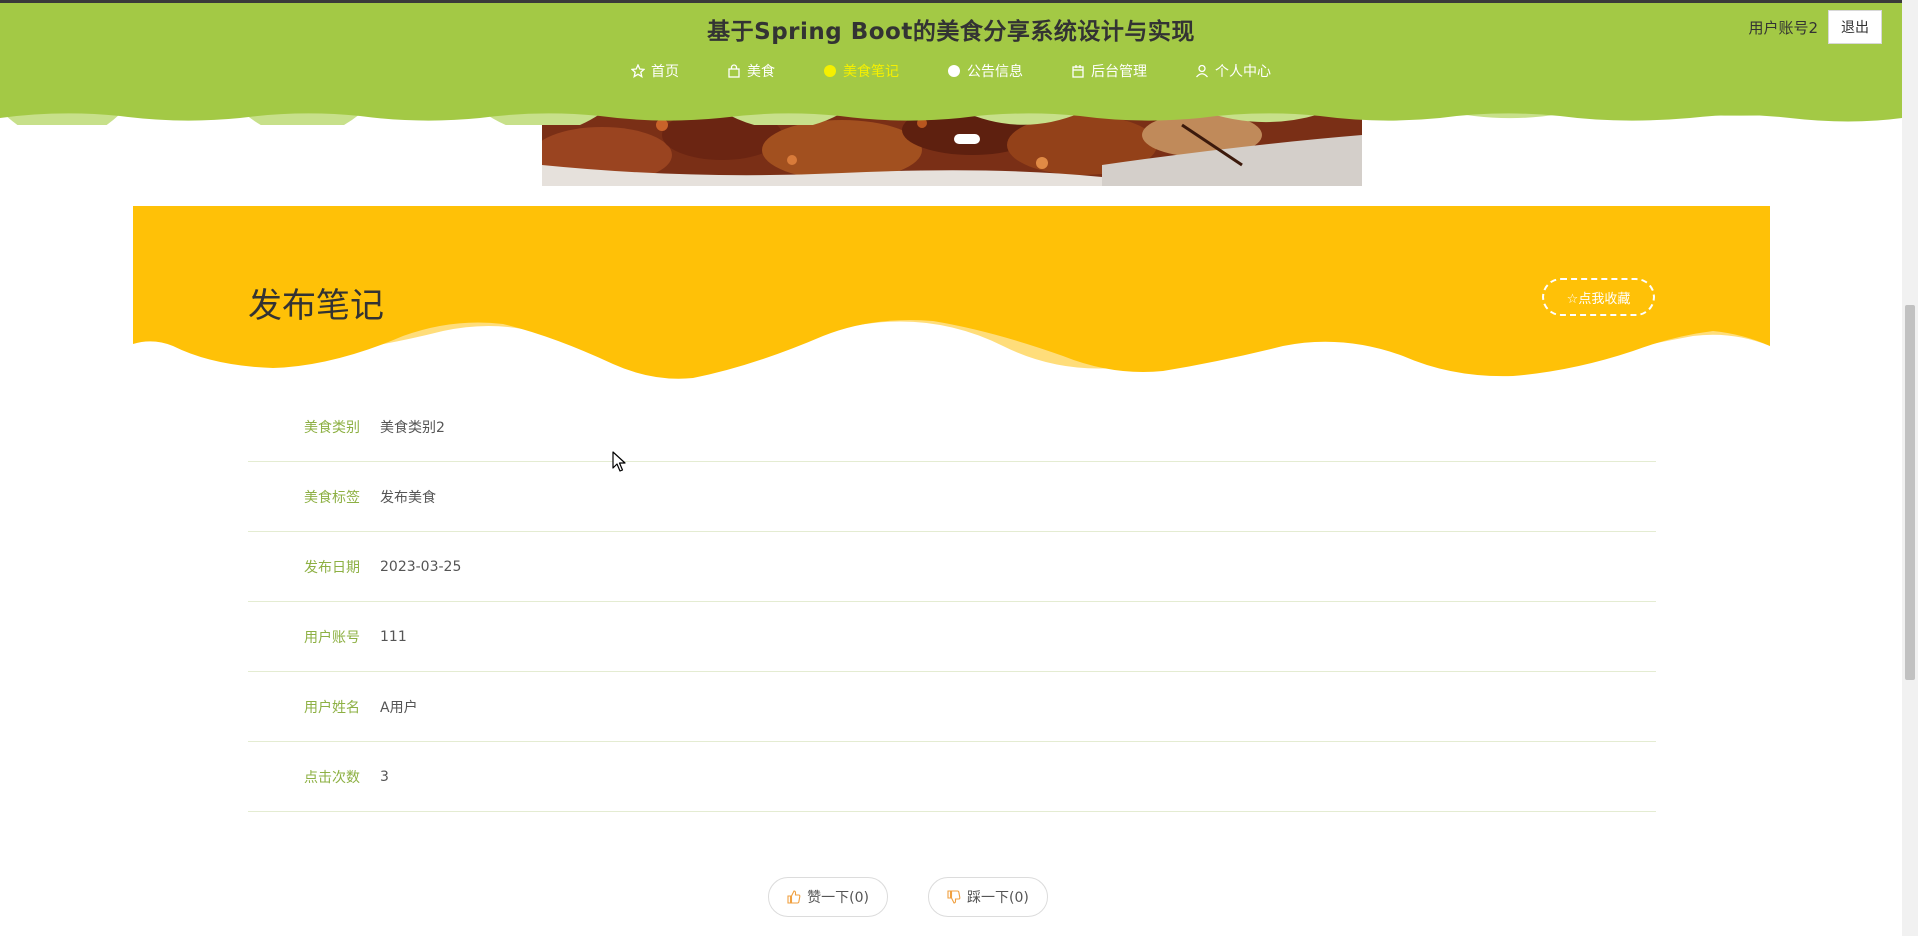 This screenshot has width=1918, height=936. I want to click on like-button: 赞一下(0), so click(828, 897).